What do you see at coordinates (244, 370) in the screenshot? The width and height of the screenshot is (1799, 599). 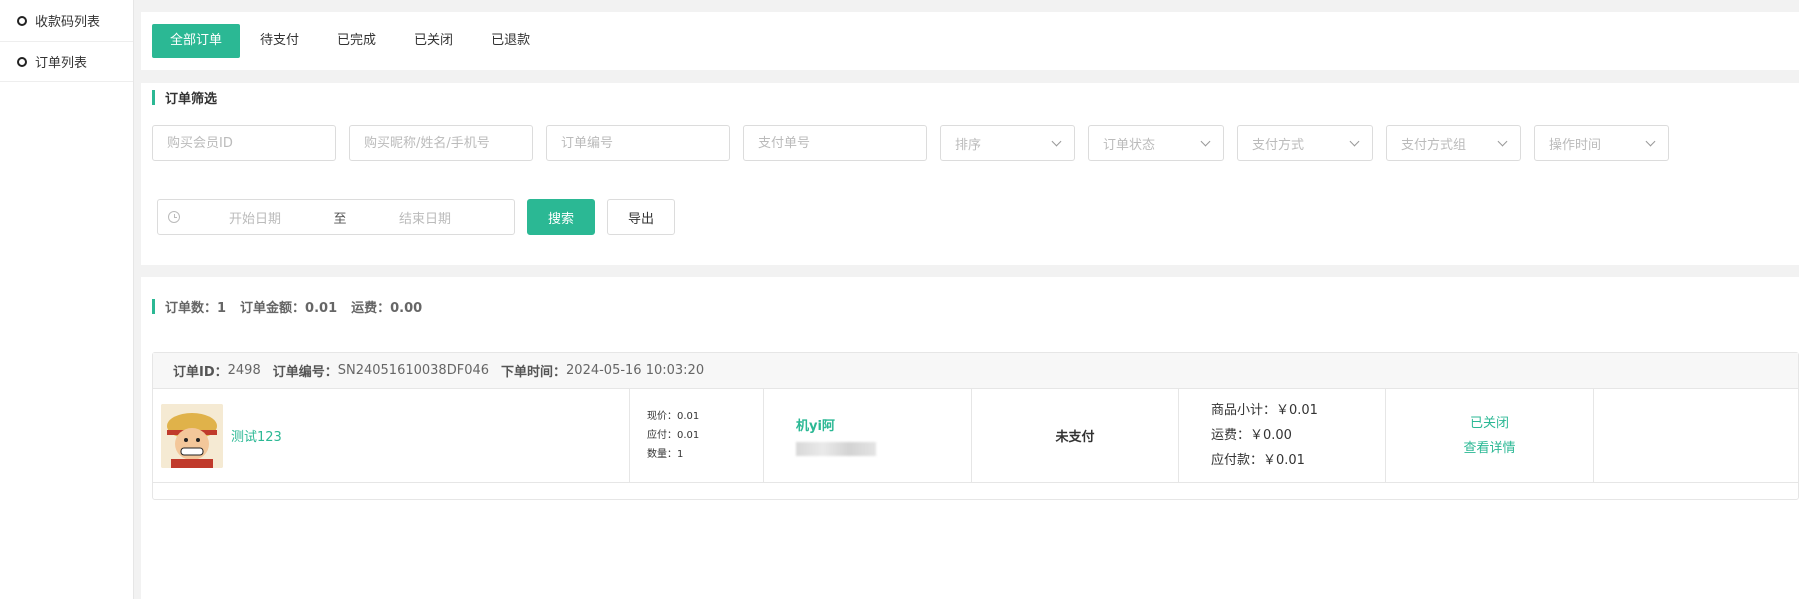 I see `order-id-value: 2498` at bounding box center [244, 370].